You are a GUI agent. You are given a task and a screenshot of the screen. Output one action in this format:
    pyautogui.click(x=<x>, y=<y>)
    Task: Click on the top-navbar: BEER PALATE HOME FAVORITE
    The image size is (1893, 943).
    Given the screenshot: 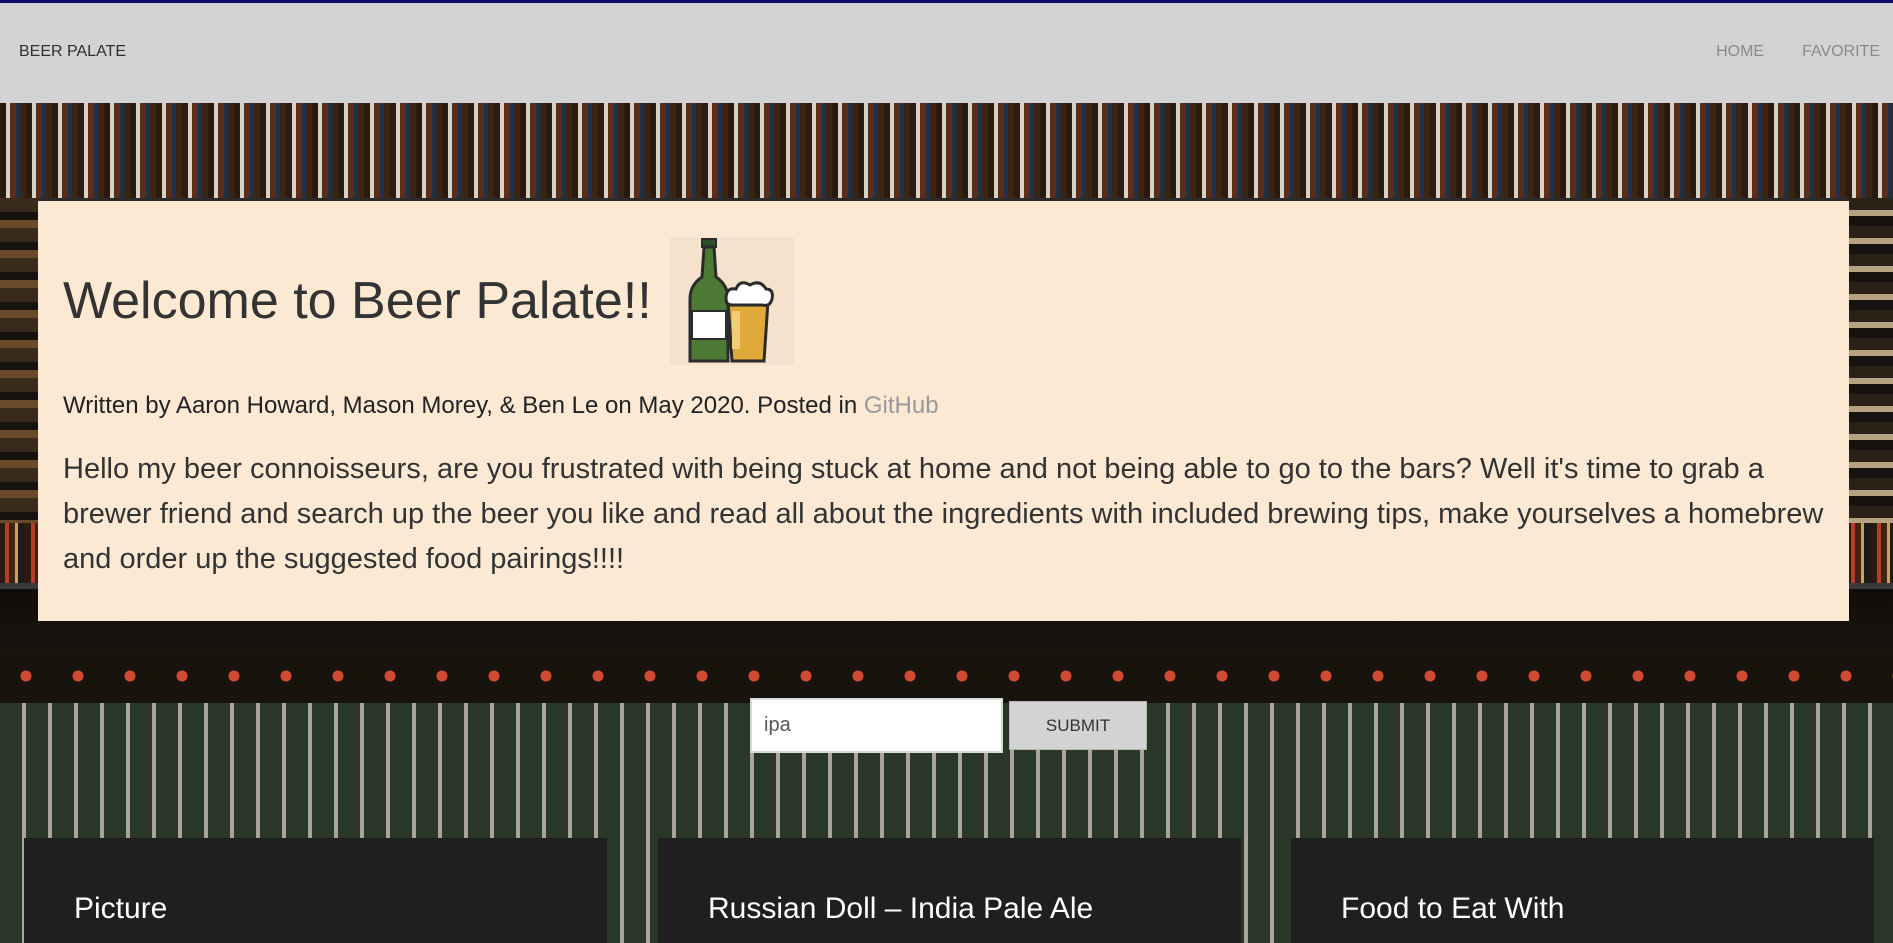 What is the action you would take?
    pyautogui.click(x=946, y=51)
    